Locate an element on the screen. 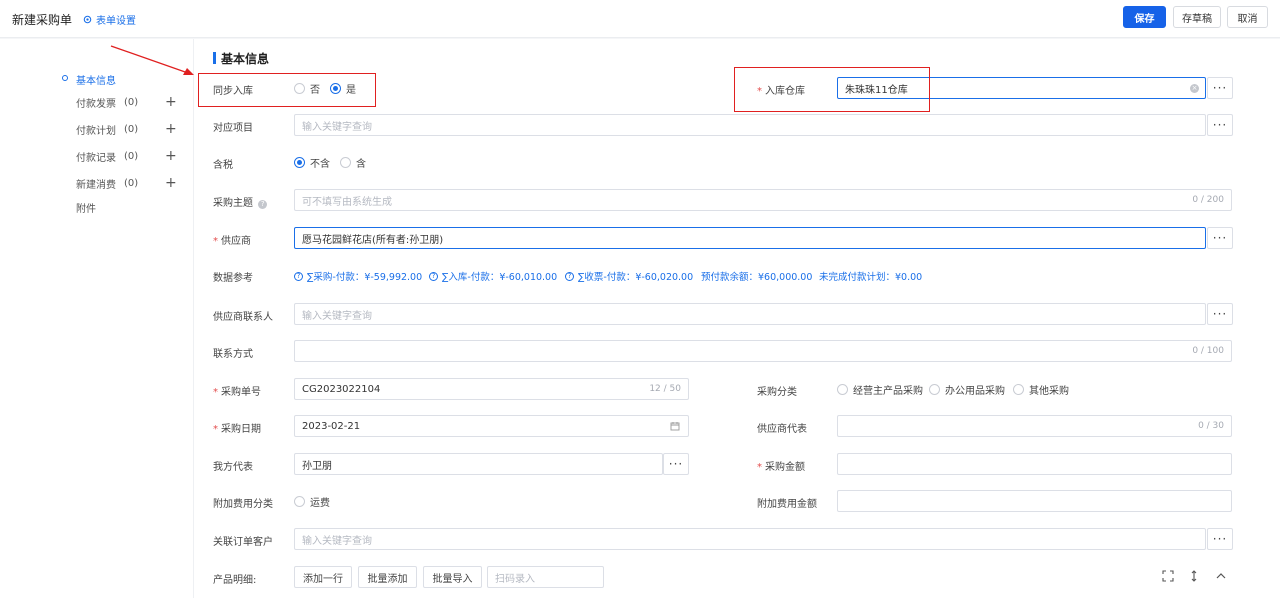 This screenshot has width=1280, height=598. extra-fee-amount-input is located at coordinates (1034, 501).